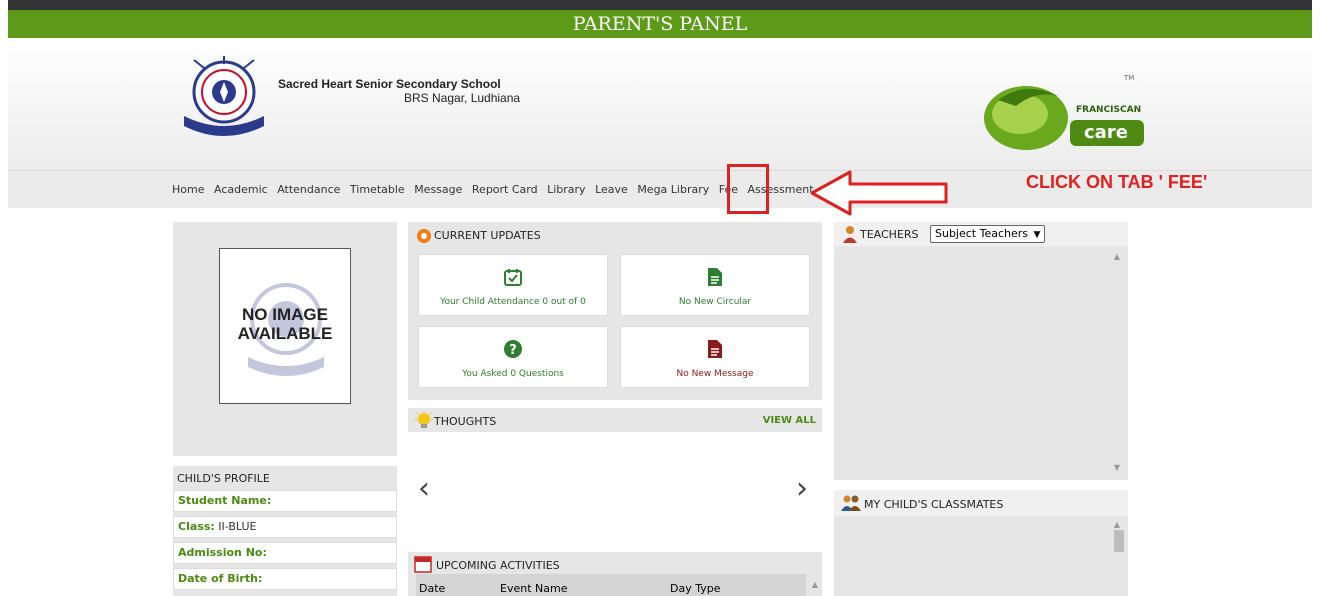 The width and height of the screenshot is (1320, 596). I want to click on teachers-scroll-up-icon: ▲, so click(1117, 256).